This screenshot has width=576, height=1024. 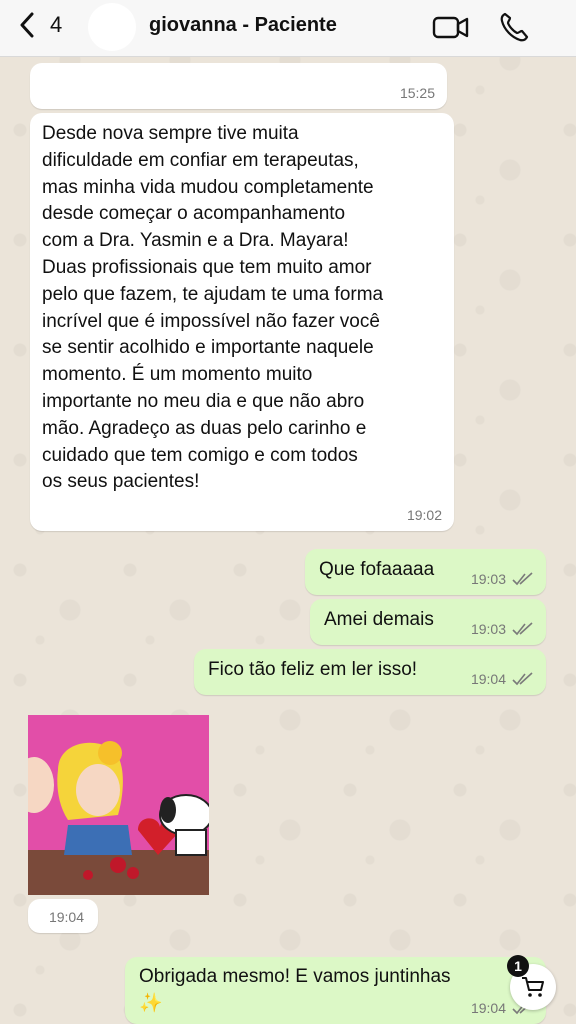 I want to click on message-time: 15:25, so click(x=417, y=93).